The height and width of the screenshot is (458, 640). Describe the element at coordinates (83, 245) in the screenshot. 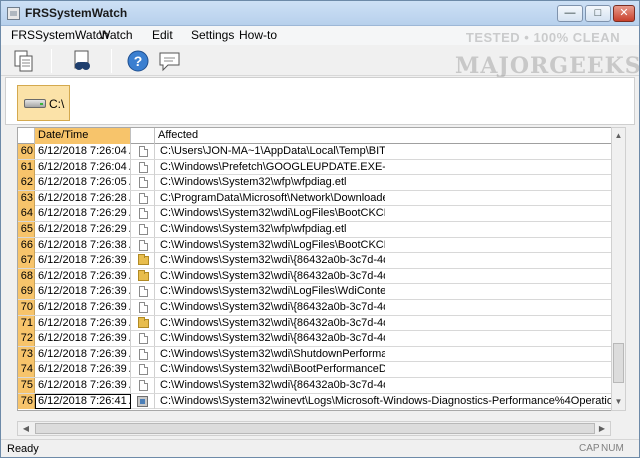

I see `row-date-time: 6/12/2018 7:26:38 AM` at that location.